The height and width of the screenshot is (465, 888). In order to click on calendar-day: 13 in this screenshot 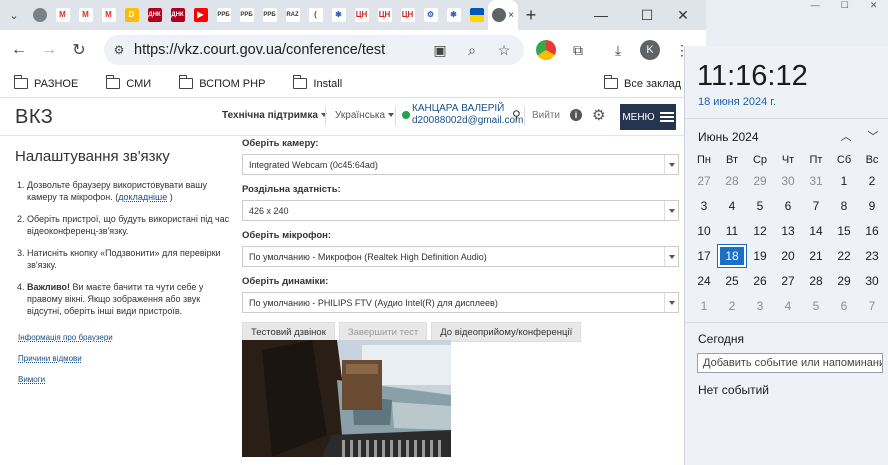, I will do `click(788, 231)`.